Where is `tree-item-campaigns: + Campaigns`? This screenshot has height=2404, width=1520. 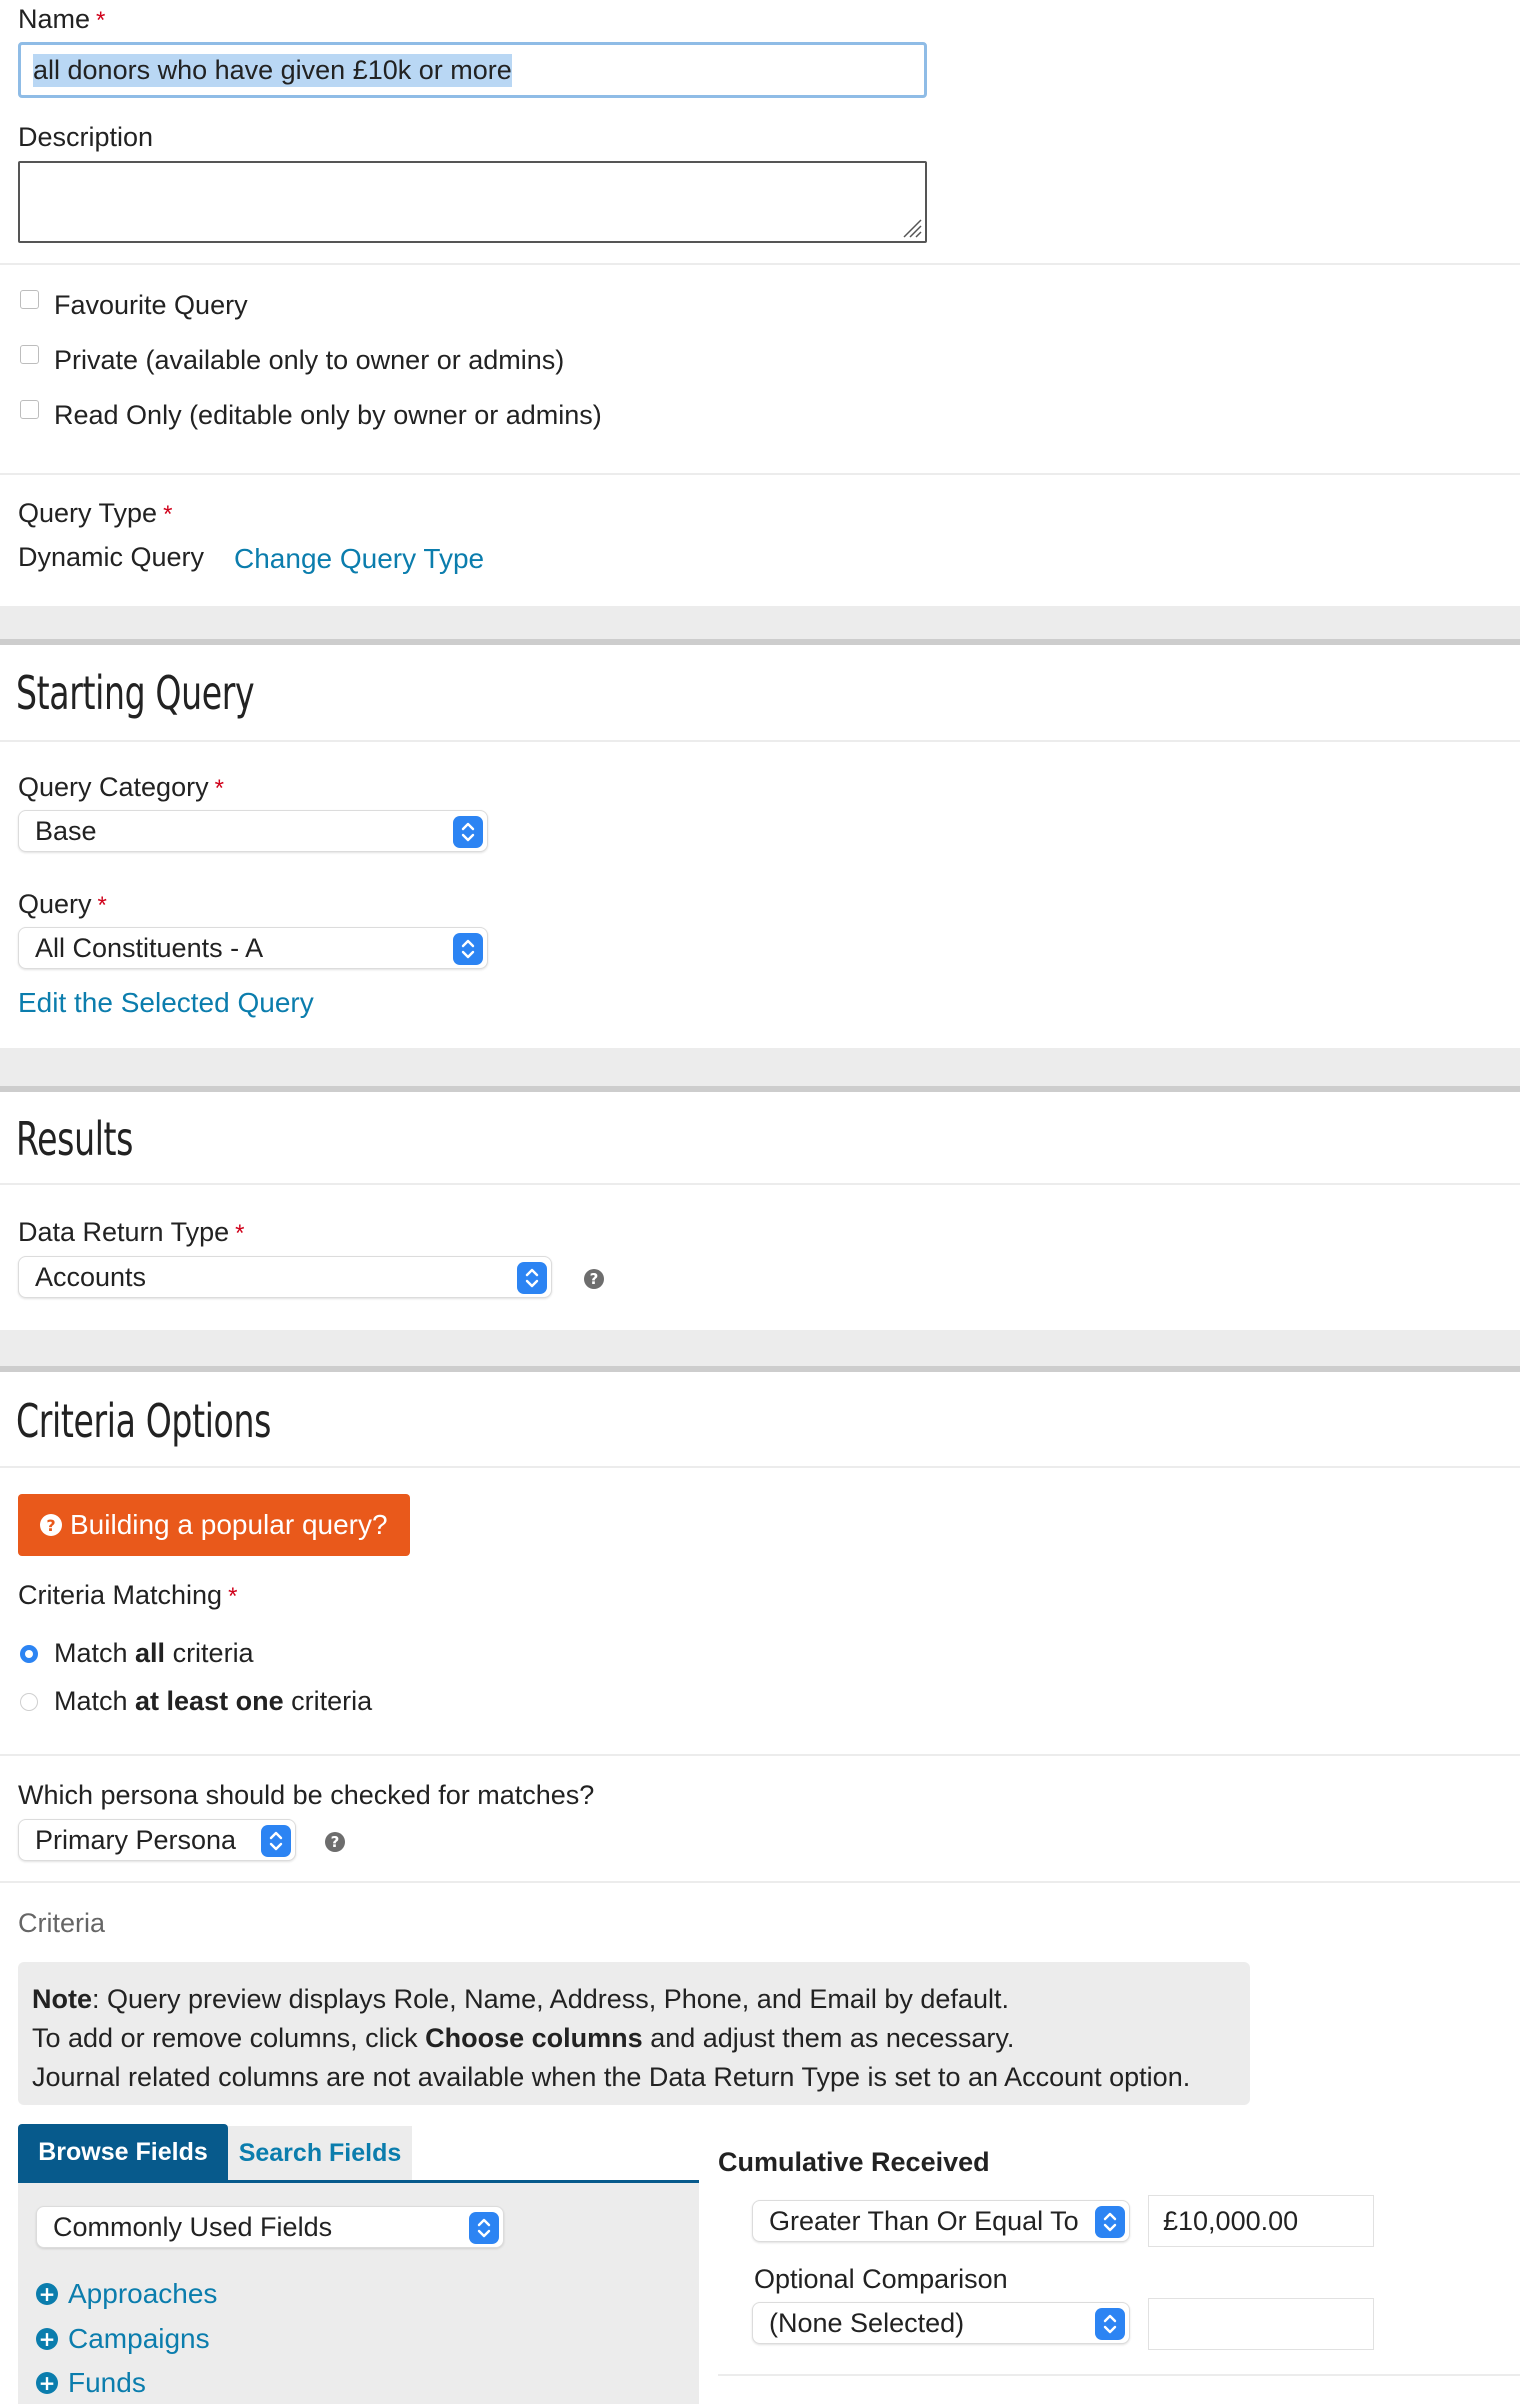 tree-item-campaigns: + Campaigns is located at coordinates (123, 2339).